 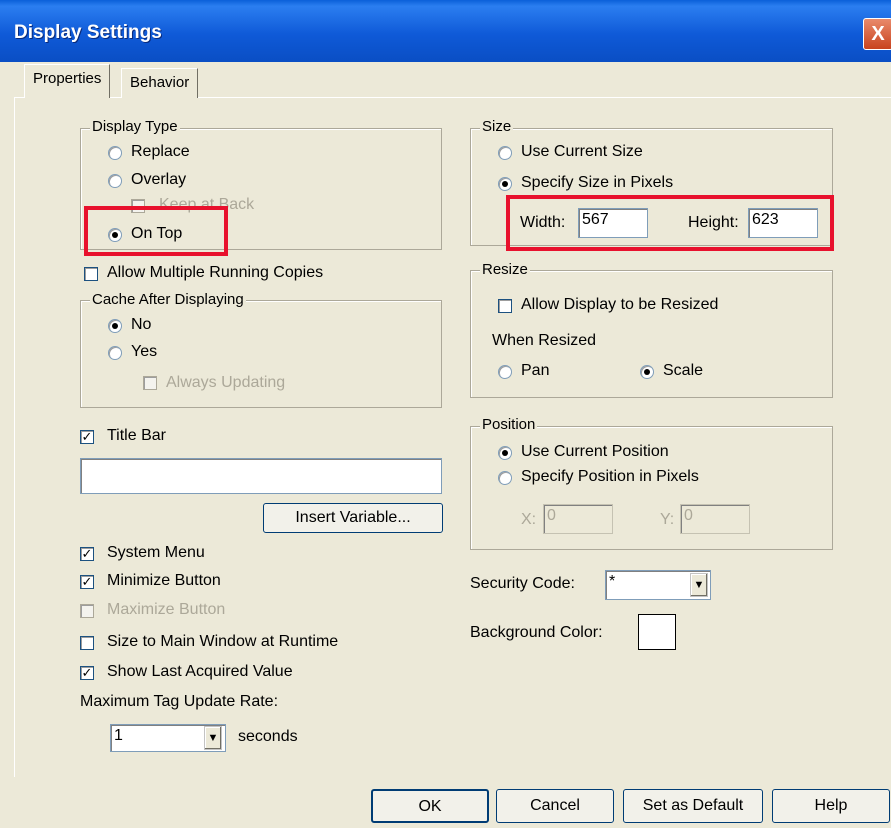 What do you see at coordinates (144, 351) in the screenshot?
I see `cache-yes-label: Yes` at bounding box center [144, 351].